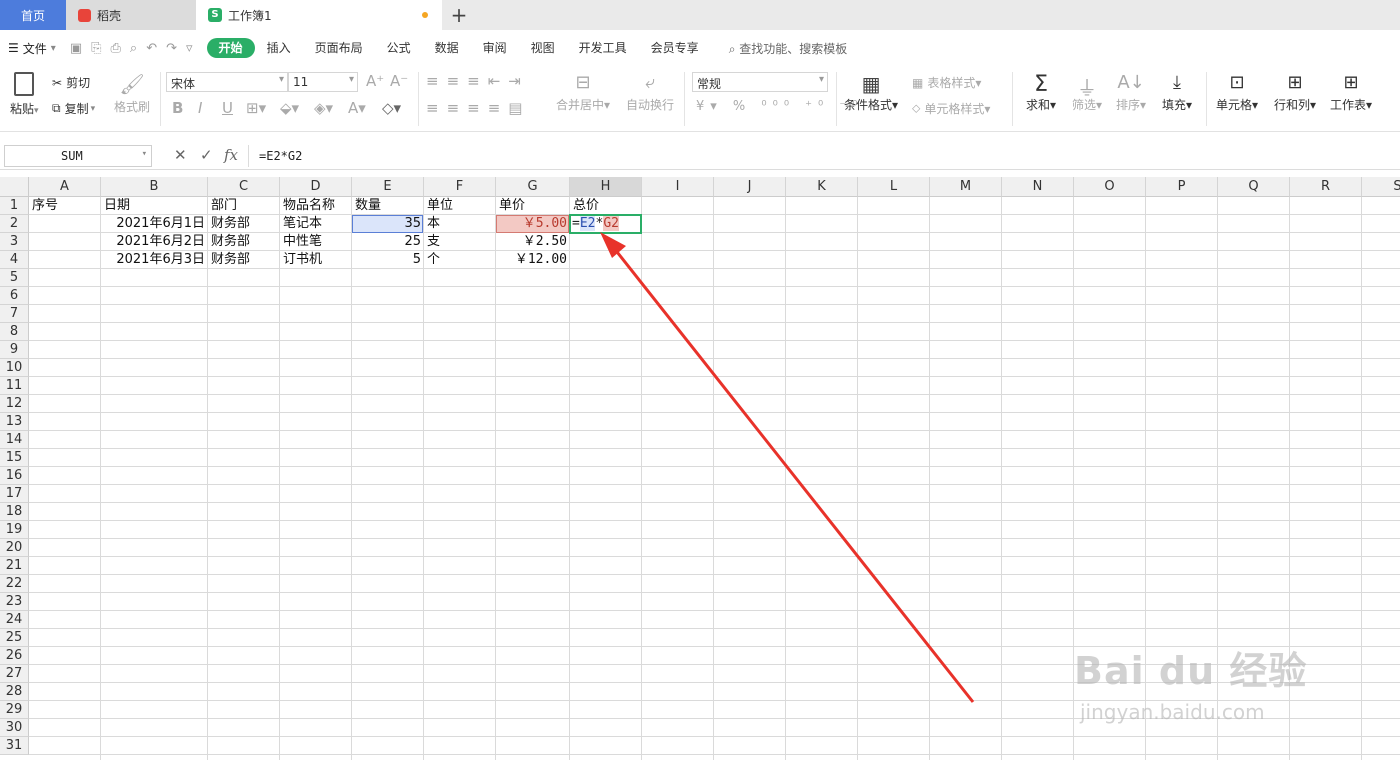  I want to click on font-color-icon: A▾, so click(357, 108).